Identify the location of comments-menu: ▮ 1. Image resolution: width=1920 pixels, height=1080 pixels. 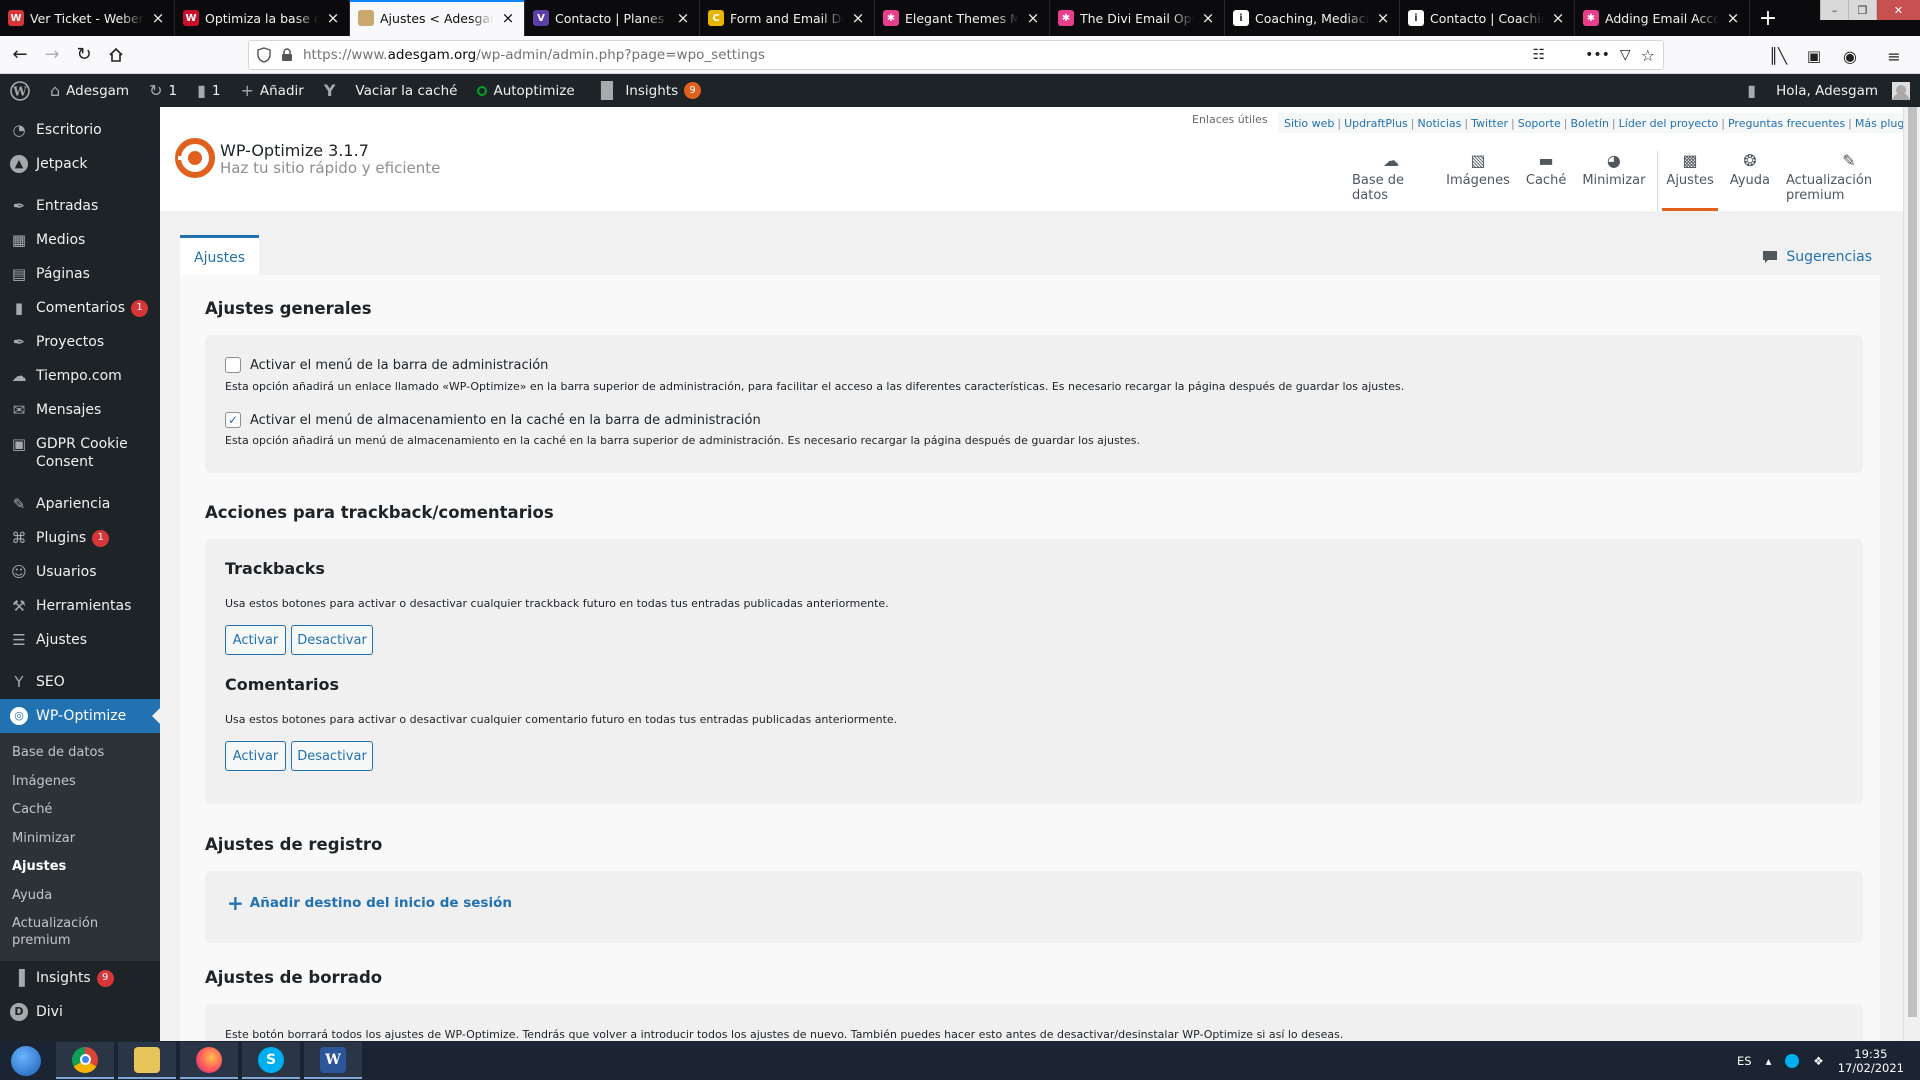
(208, 90).